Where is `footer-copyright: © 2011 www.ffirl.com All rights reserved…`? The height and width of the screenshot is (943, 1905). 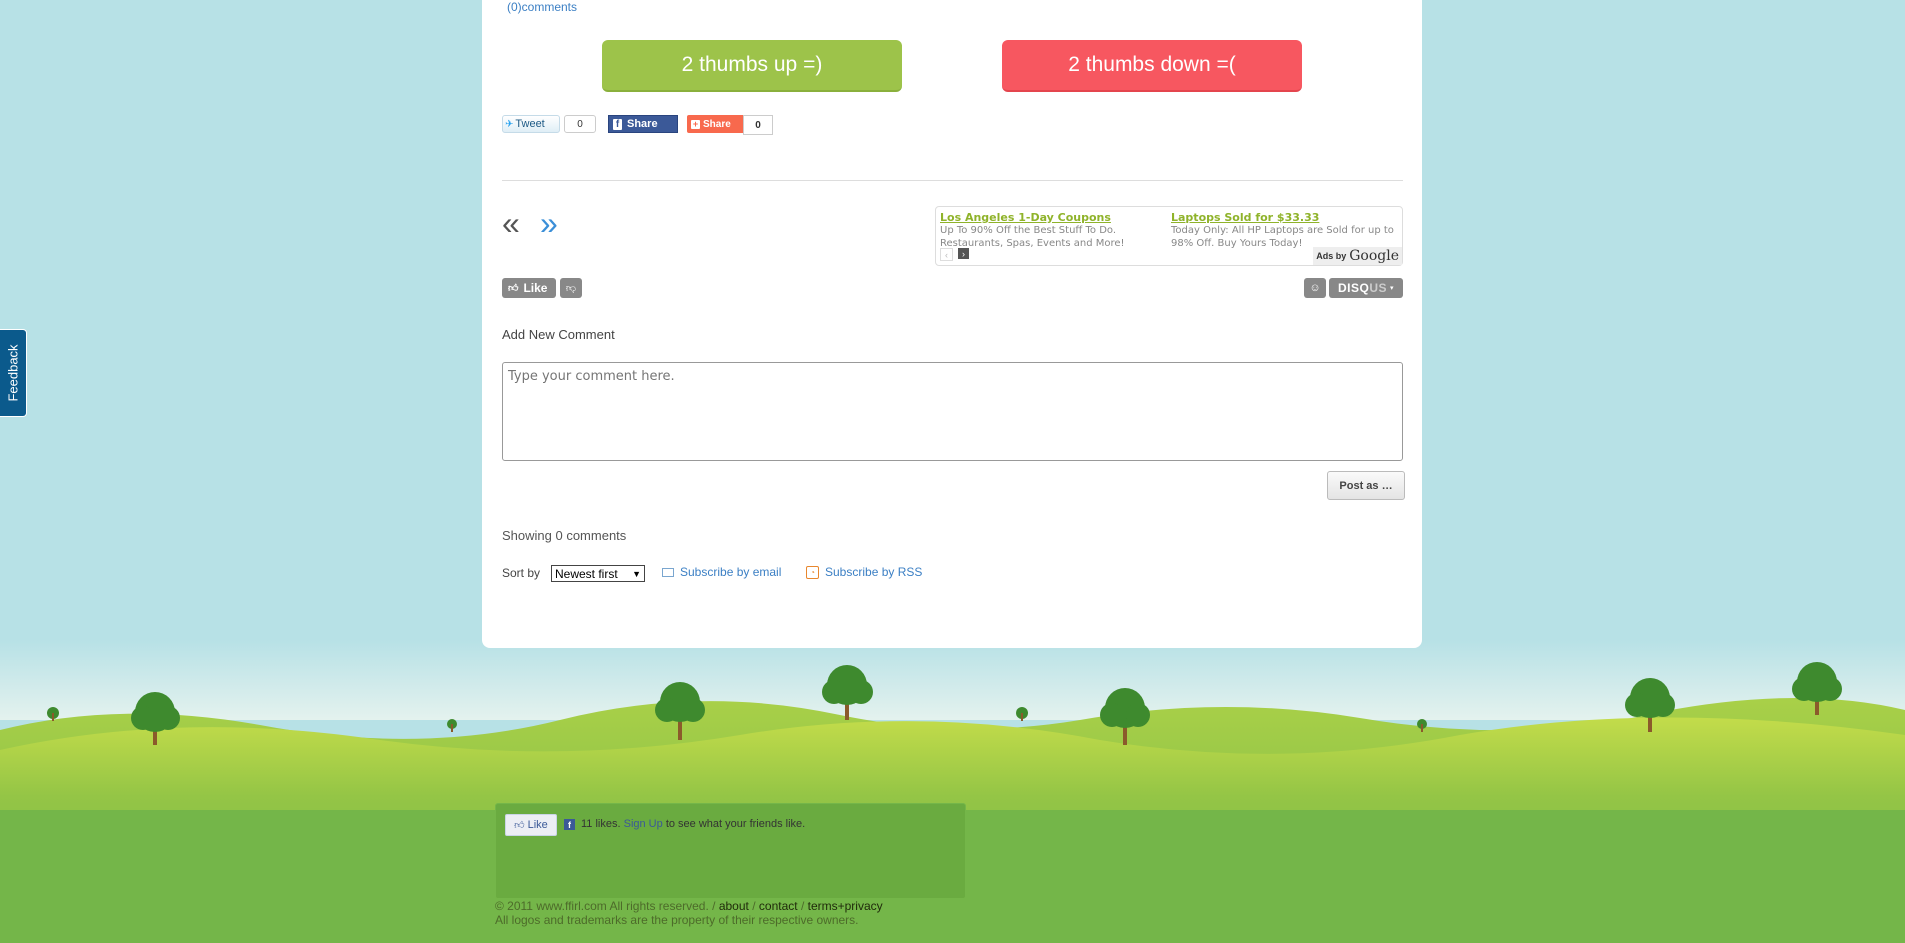 footer-copyright: © 2011 www.ffirl.com All rights reserved… is located at coordinates (689, 913).